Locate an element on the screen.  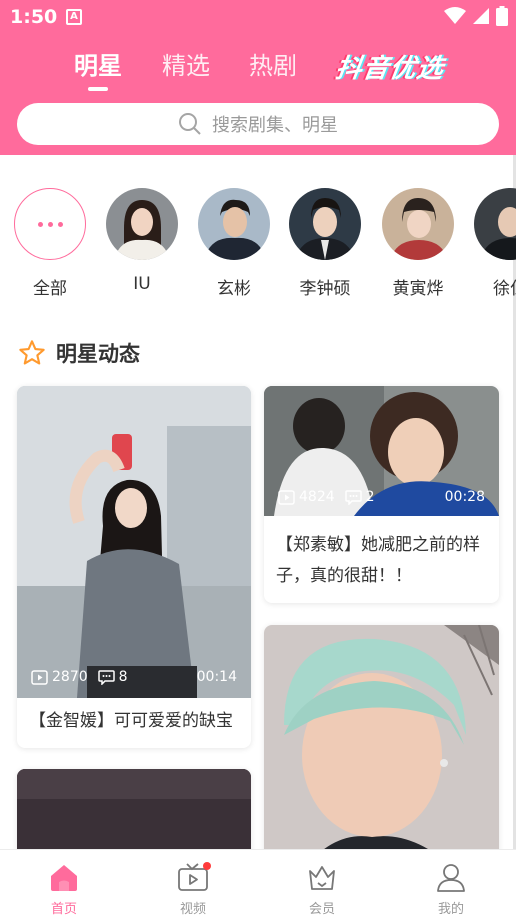
video-stats: 4824 2 00:28 is located at coordinates (381, 497).